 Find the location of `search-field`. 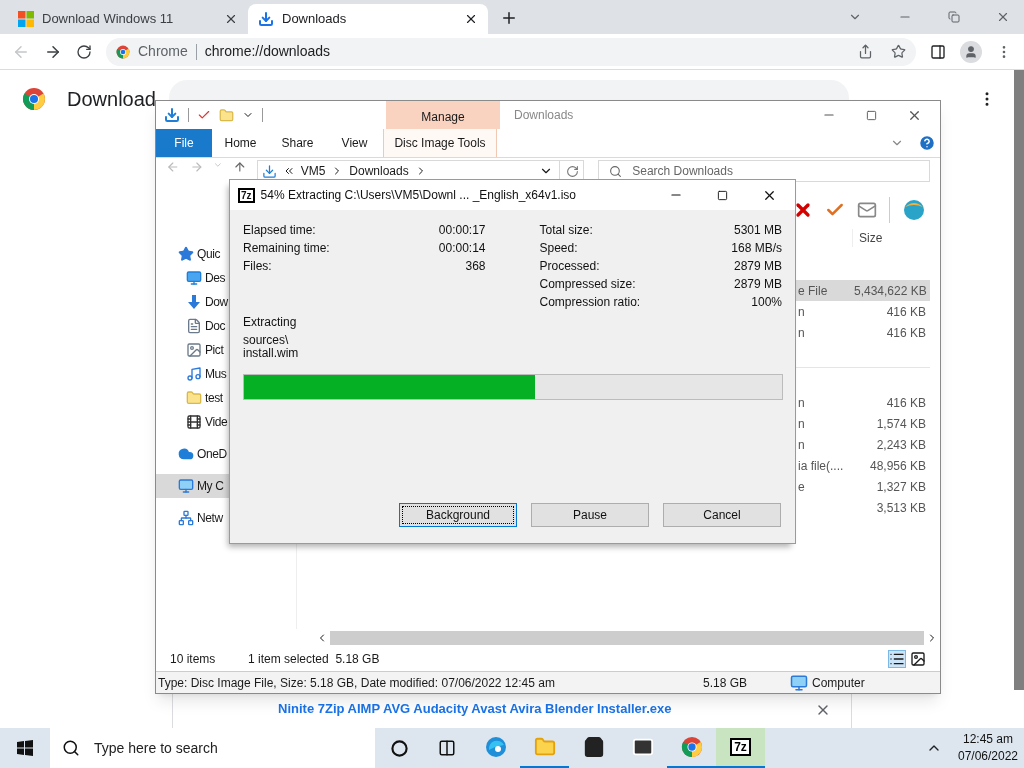

search-field is located at coordinates (509, 90).